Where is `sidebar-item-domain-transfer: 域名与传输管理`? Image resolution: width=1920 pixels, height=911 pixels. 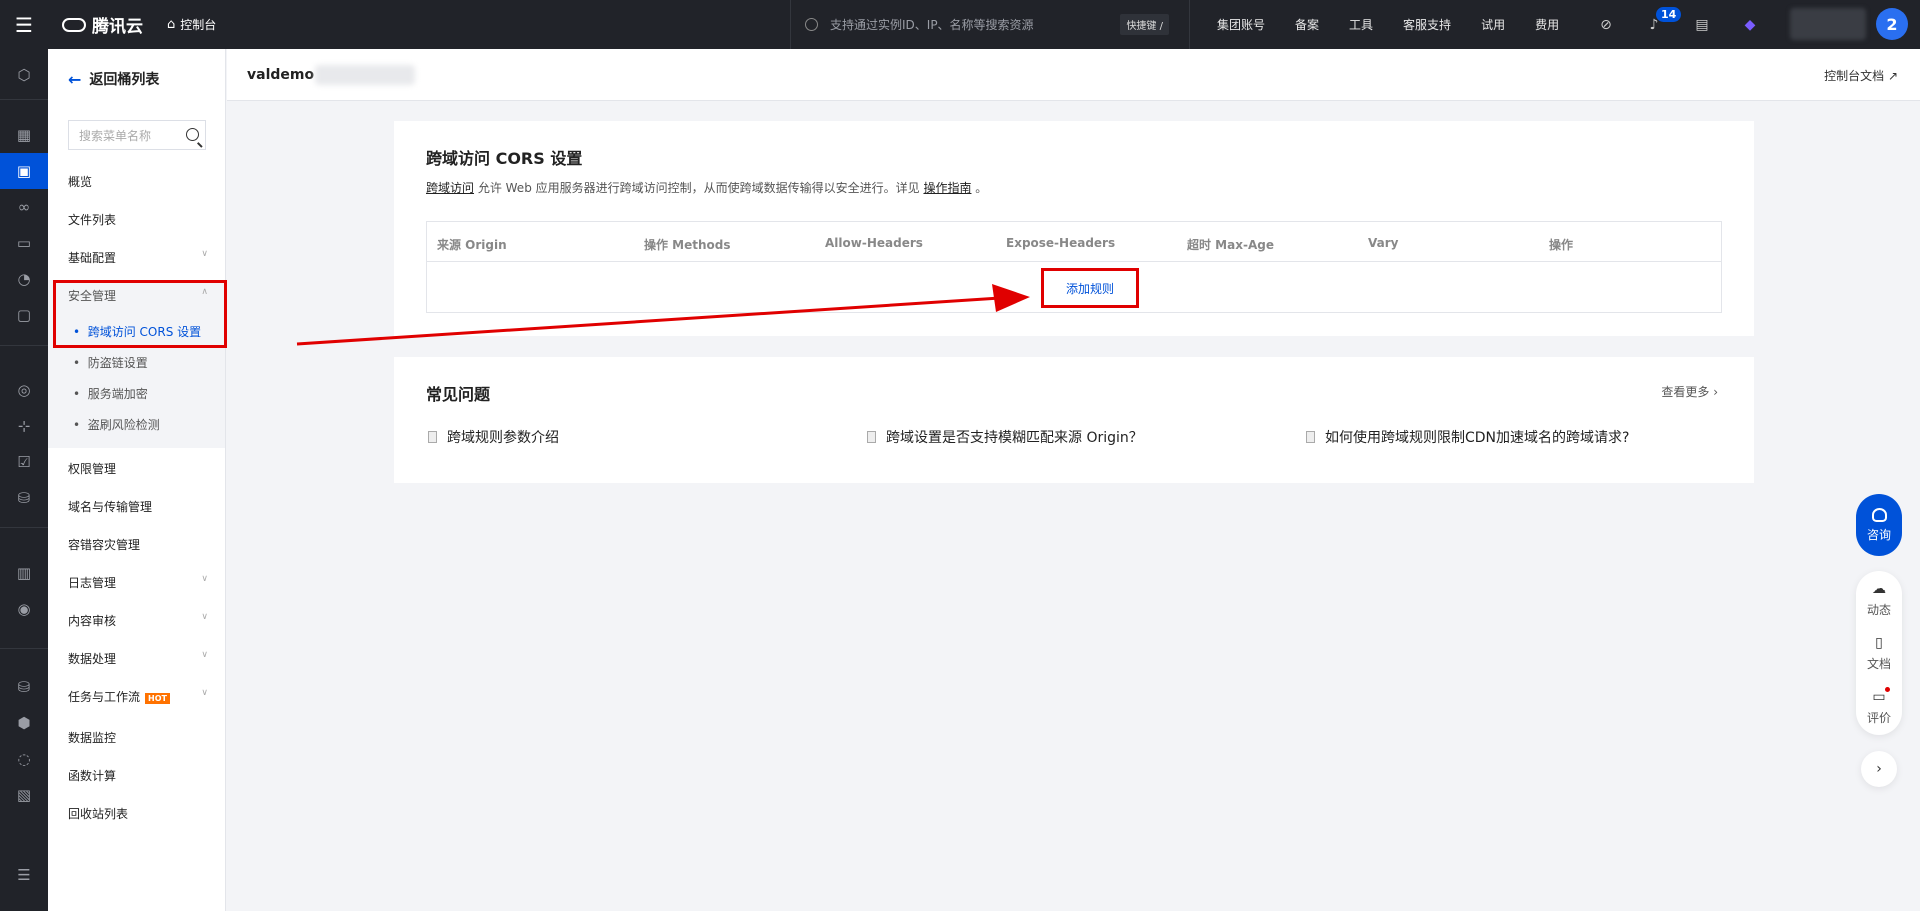
sidebar-item-domain-transfer: 域名与传输管理 is located at coordinates (138, 506).